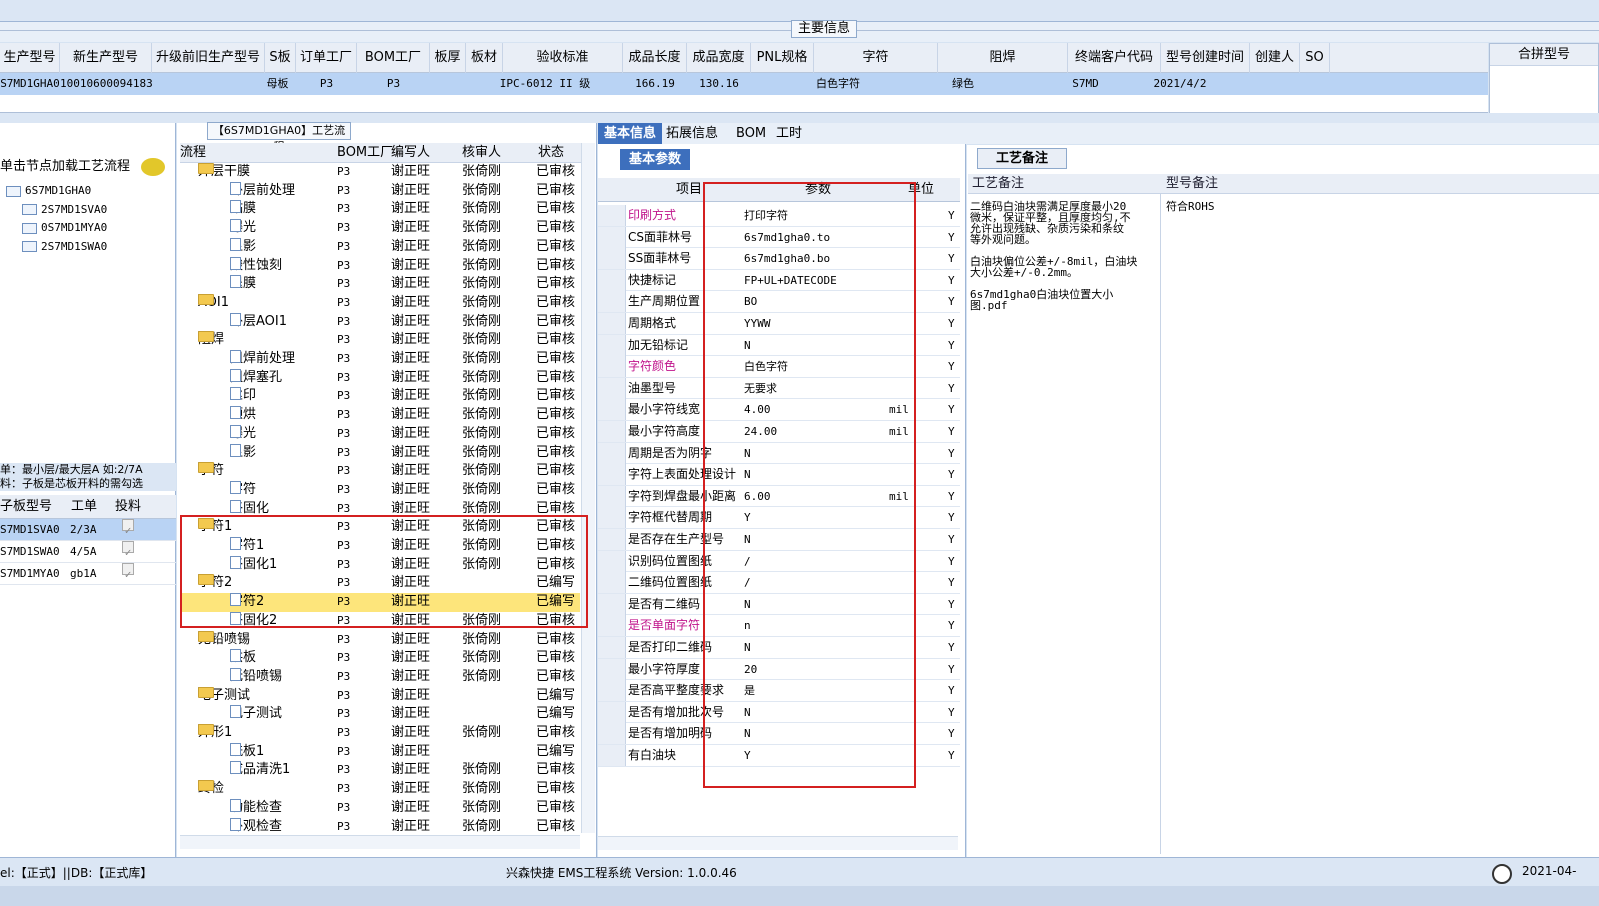 This screenshot has height=906, width=1599. Describe the element at coordinates (782, 58) in the screenshot. I see `column-header: PNL规格` at that location.